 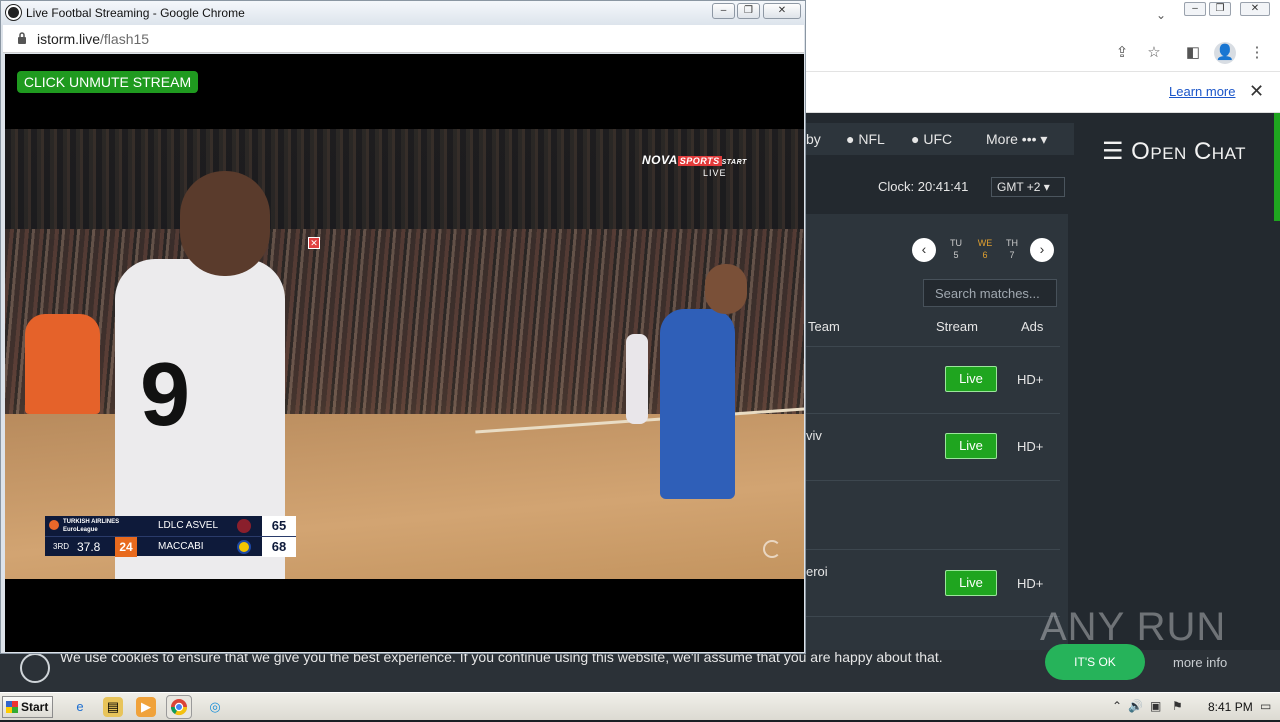 What do you see at coordinates (772, 549) in the screenshot?
I see `loading-spinner-icon` at bounding box center [772, 549].